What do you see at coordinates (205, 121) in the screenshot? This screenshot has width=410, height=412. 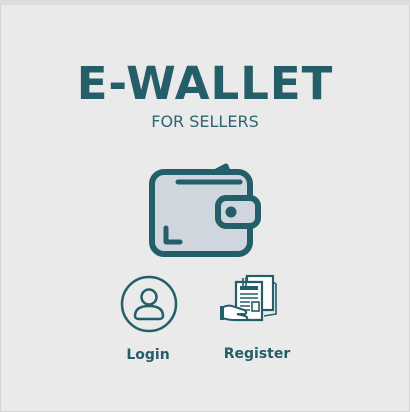 I see `app-subtitle: FOR SELLERS` at bounding box center [205, 121].